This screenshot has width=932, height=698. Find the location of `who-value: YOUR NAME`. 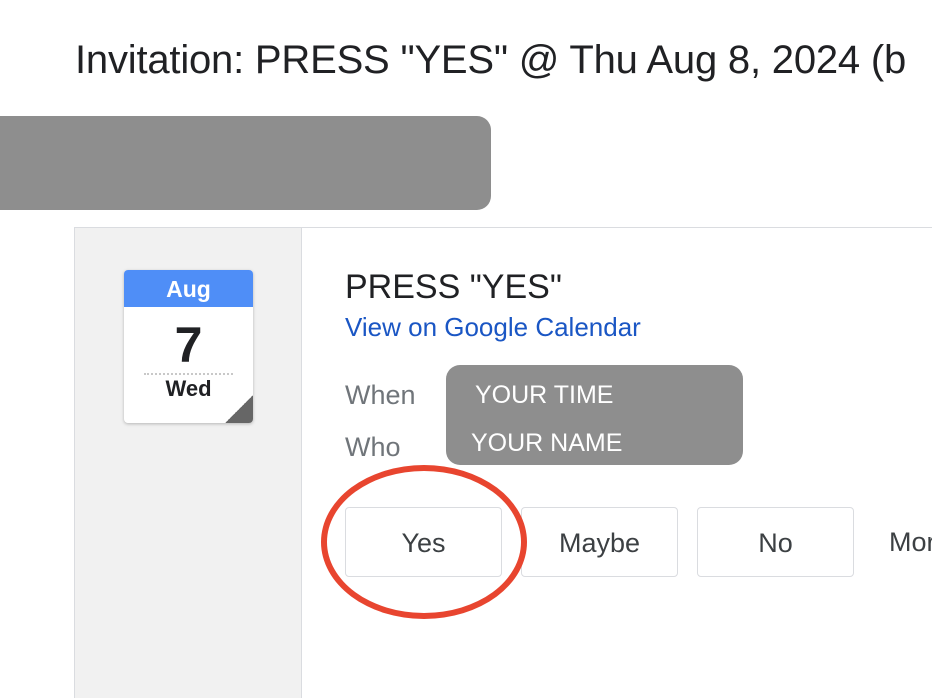

who-value: YOUR NAME is located at coordinates (547, 443).